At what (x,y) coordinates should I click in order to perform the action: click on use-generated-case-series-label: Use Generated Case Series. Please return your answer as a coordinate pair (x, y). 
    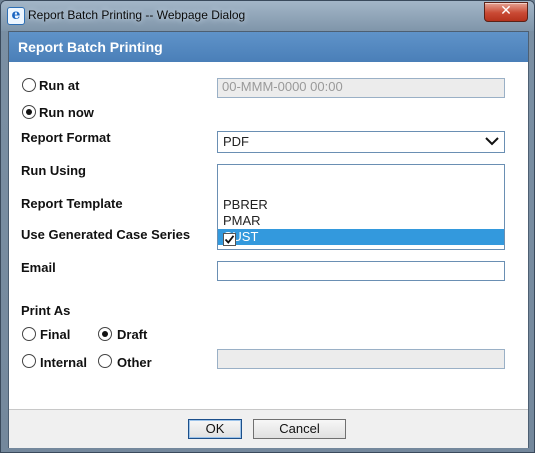
    Looking at the image, I should click on (106, 234).